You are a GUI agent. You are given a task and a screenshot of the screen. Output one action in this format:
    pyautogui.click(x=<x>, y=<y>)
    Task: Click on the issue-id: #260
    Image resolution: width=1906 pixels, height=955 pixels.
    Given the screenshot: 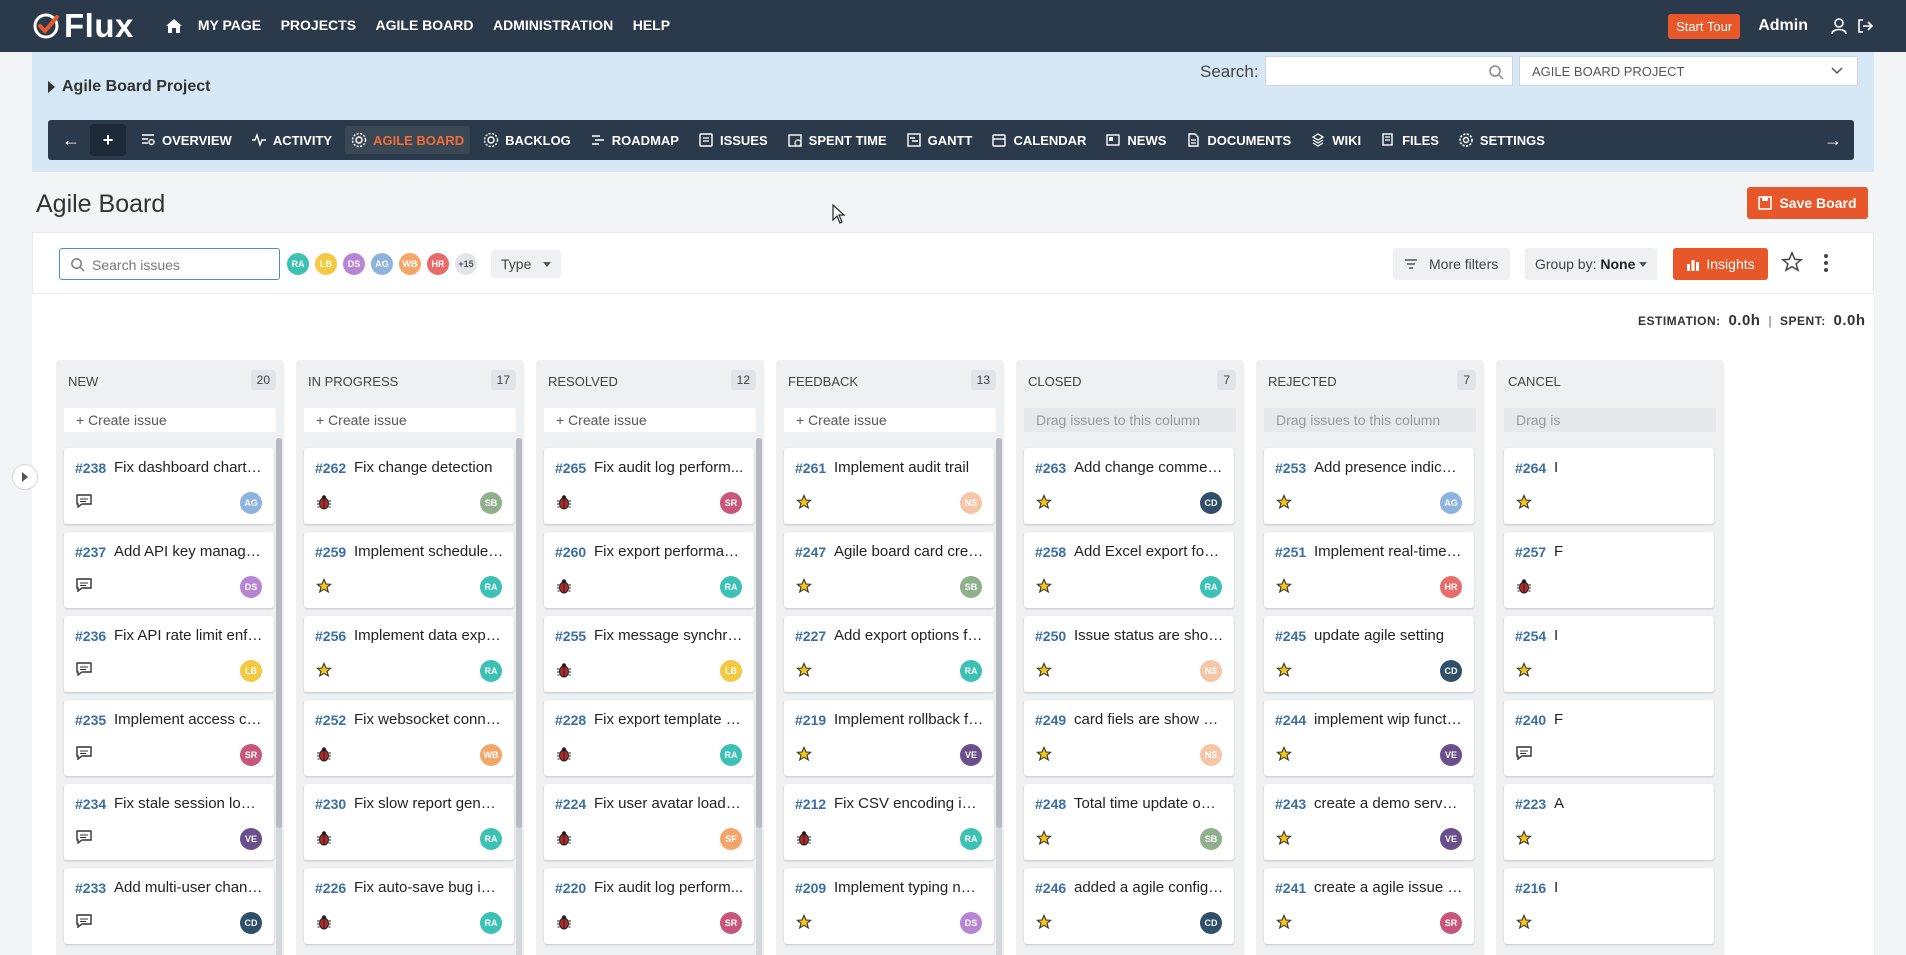 What is the action you would take?
    pyautogui.click(x=570, y=552)
    